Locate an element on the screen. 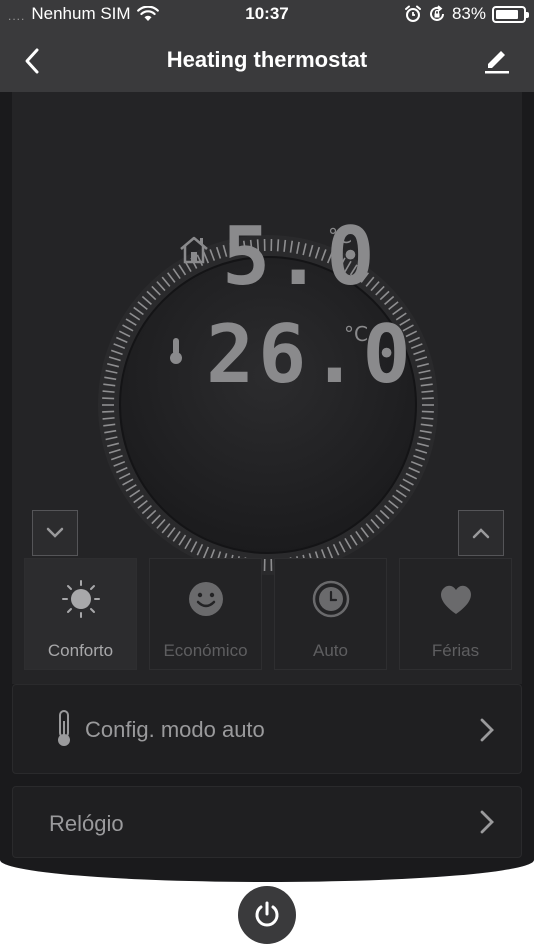 The image size is (534, 950). page-title: Heating thermostat is located at coordinates (267, 59).